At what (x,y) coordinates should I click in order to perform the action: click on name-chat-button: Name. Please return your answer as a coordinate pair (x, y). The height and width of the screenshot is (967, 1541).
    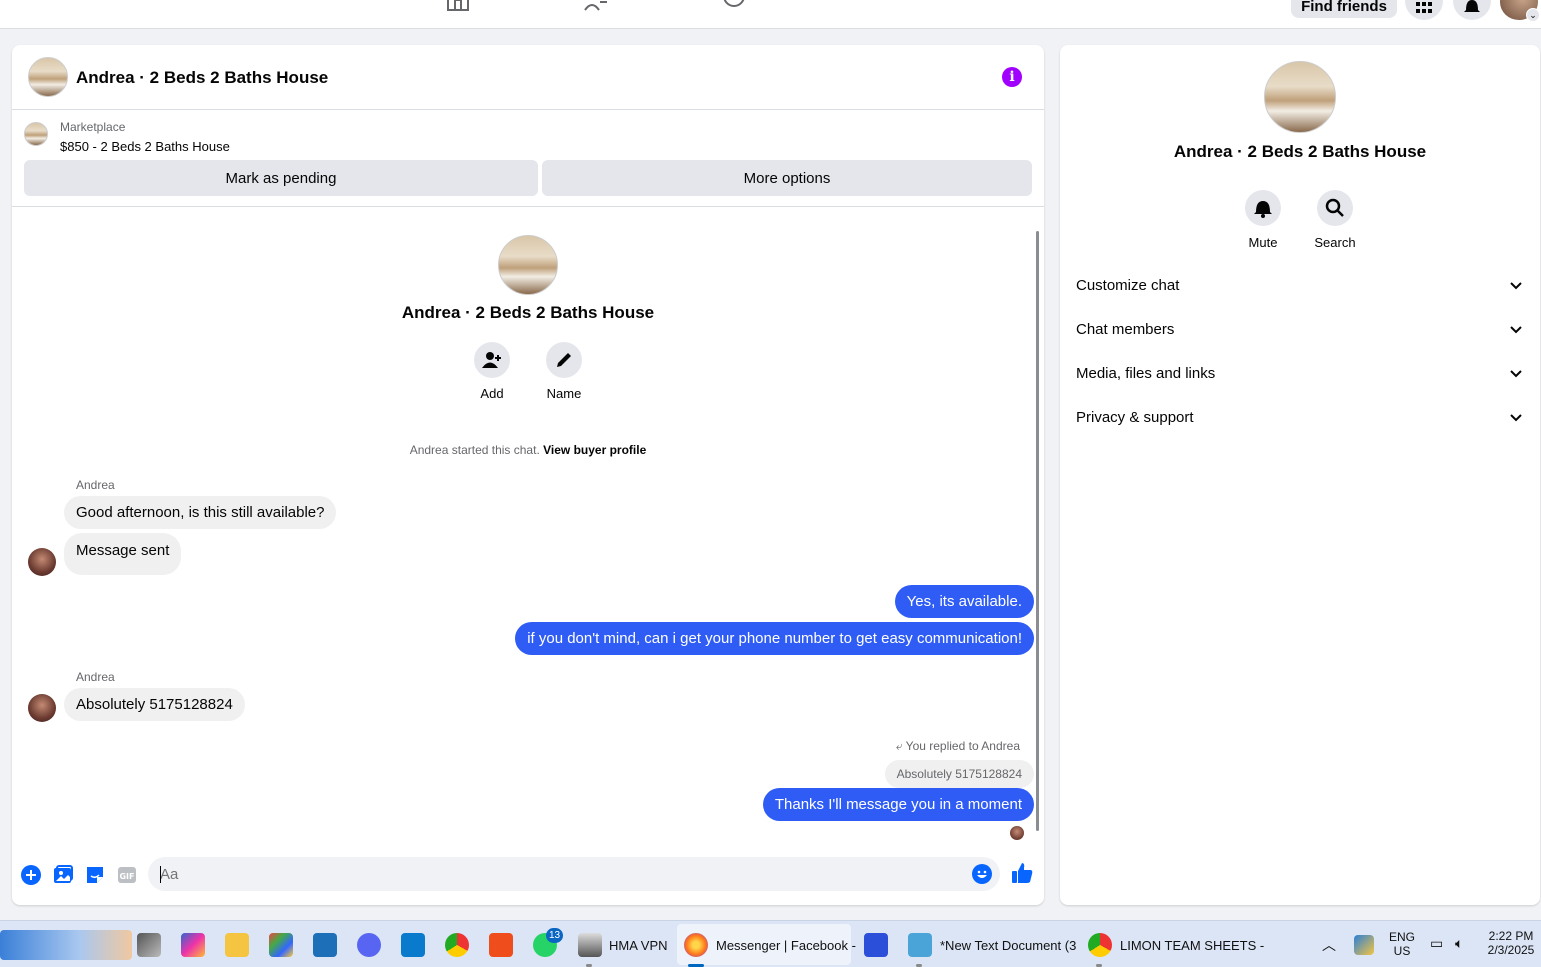
    Looking at the image, I should click on (564, 371).